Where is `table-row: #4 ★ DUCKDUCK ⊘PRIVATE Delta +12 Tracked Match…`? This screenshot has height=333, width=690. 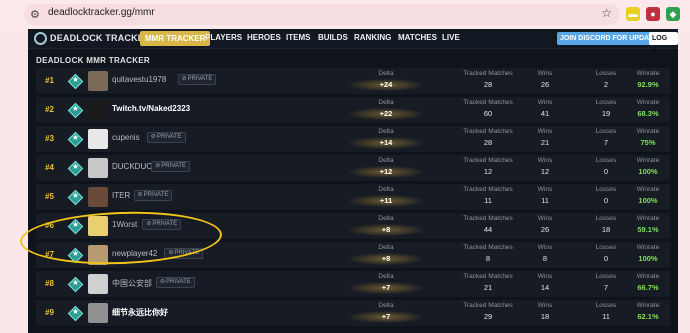 table-row: #4 ★ DUCKDUCK ⊘PRIVATE Delta +12 Tracked Match… is located at coordinates (353, 168).